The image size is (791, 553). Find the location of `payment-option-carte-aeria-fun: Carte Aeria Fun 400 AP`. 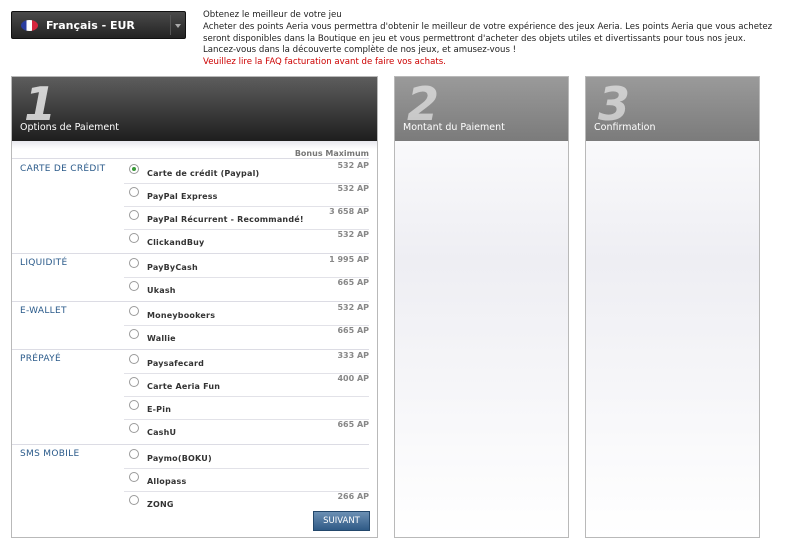

payment-option-carte-aeria-fun: Carte Aeria Fun 400 AP is located at coordinates (246, 385).